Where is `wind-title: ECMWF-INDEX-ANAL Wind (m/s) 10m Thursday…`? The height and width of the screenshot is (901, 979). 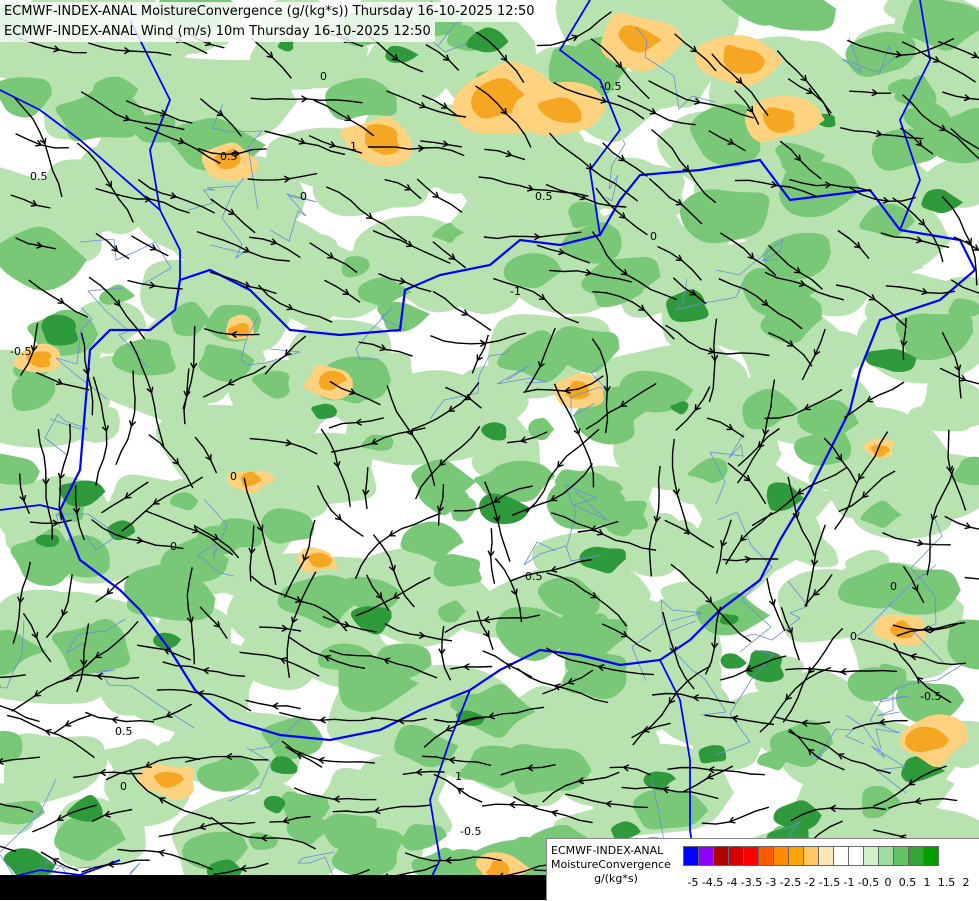
wind-title: ECMWF-INDEX-ANAL Wind (m/s) 10m Thursday… is located at coordinates (217, 32).